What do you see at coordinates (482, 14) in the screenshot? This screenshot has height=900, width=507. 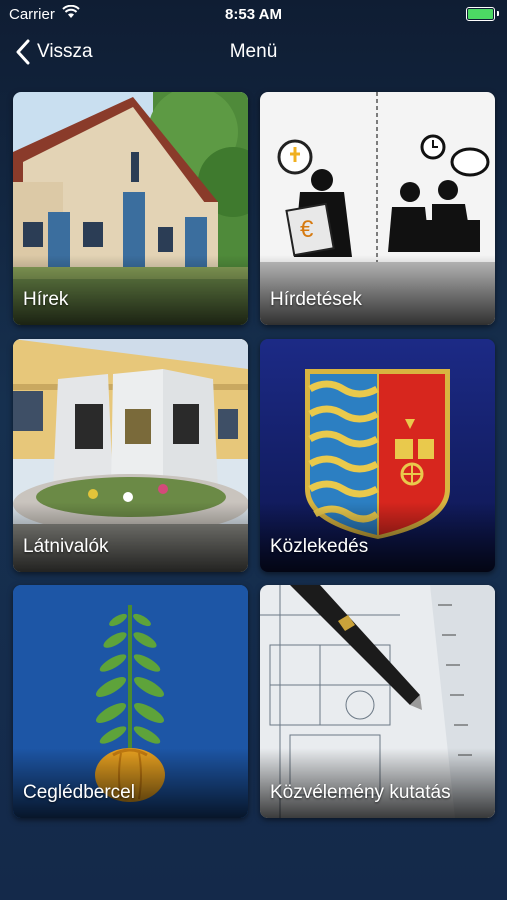 I see `battery-icon` at bounding box center [482, 14].